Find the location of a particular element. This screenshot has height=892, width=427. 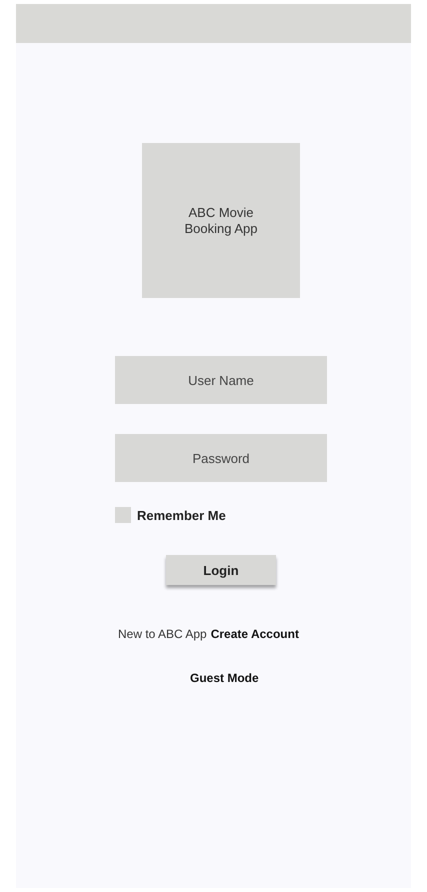

remember-checkbox is located at coordinates (123, 515).